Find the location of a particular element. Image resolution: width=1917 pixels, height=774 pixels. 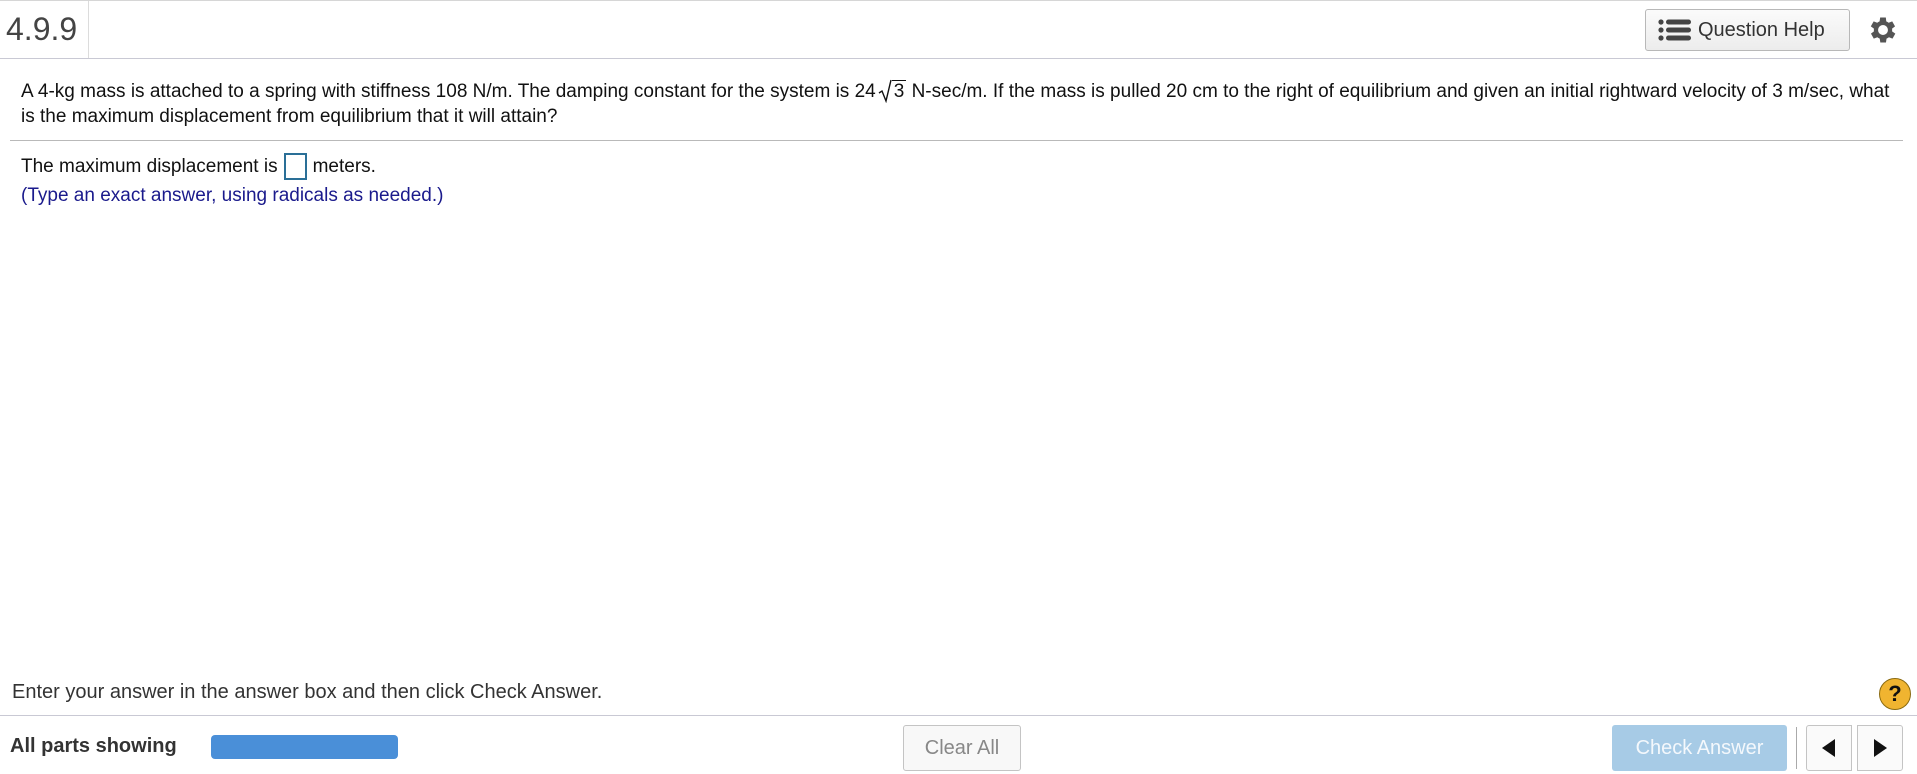

question-number: 4.9.9 is located at coordinates (44, 29).